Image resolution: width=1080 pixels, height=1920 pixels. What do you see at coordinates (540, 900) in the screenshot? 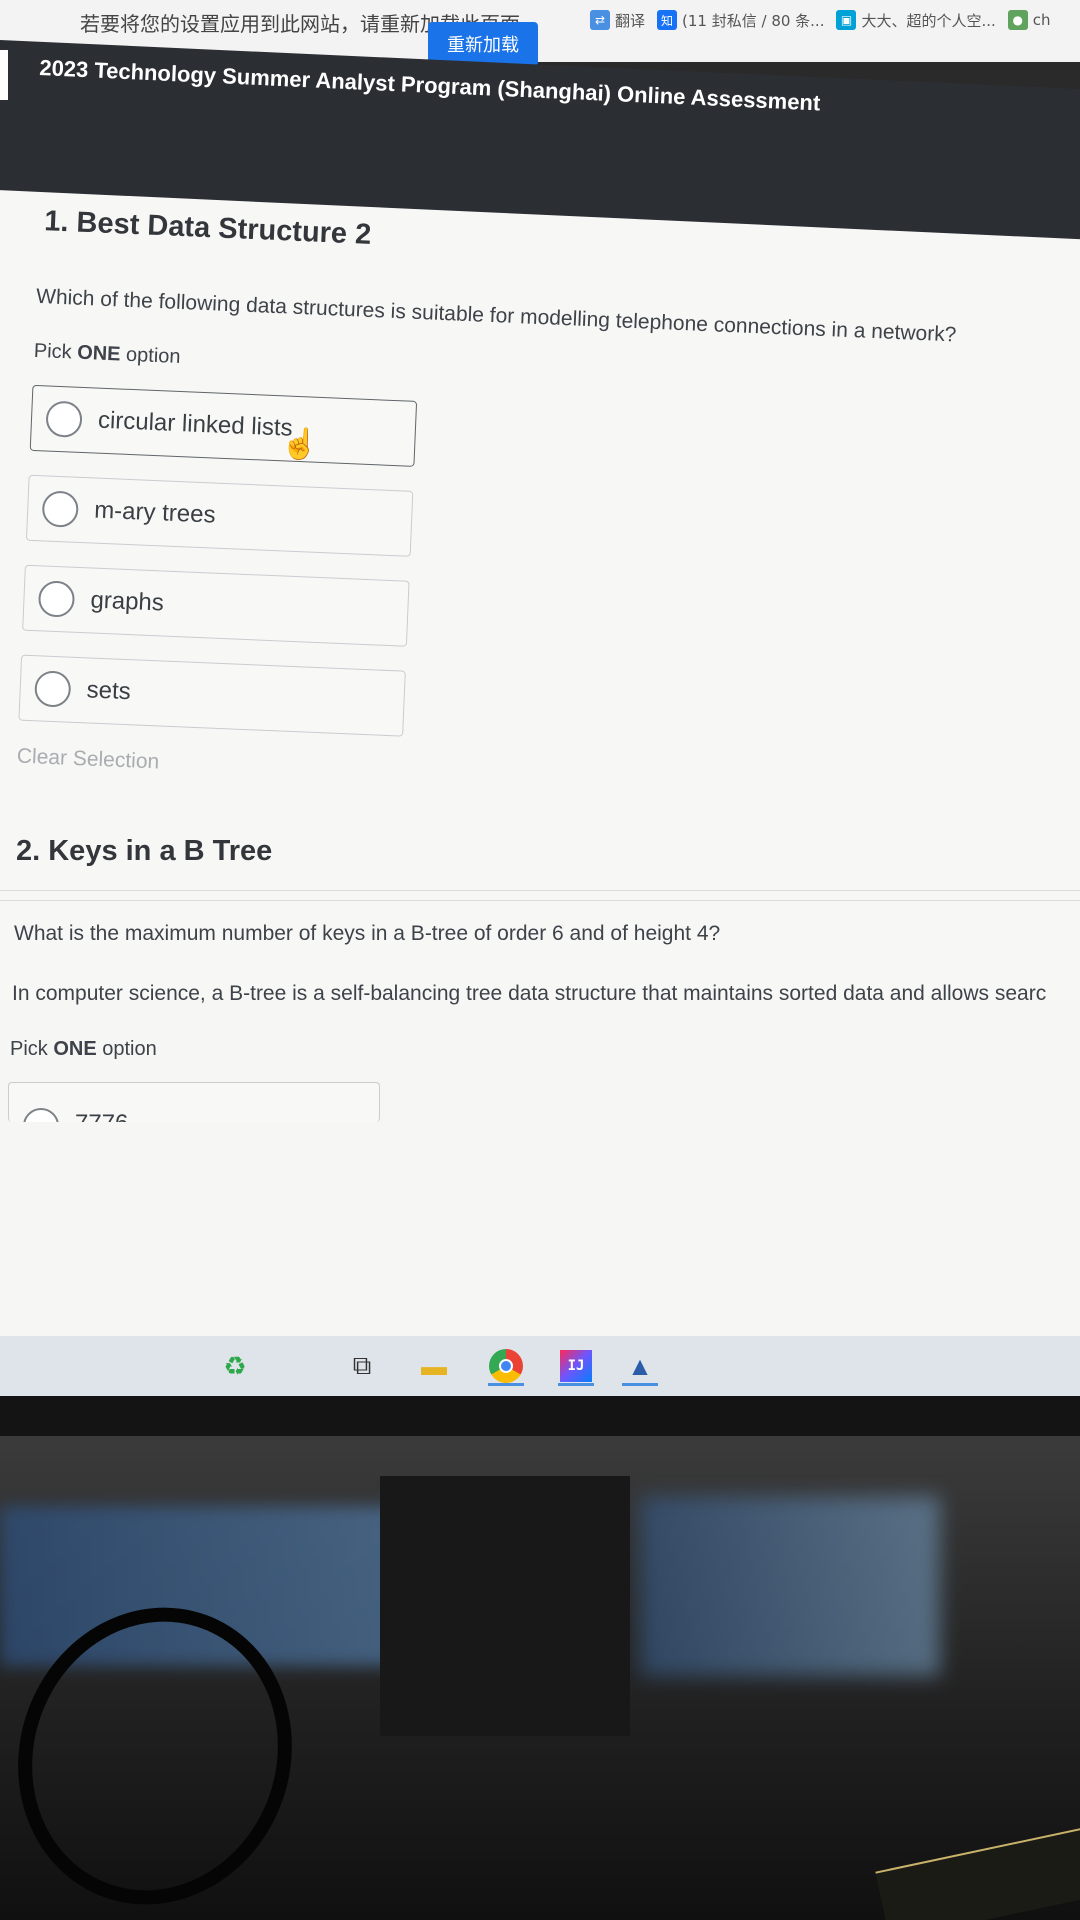
I see `question-divider` at bounding box center [540, 900].